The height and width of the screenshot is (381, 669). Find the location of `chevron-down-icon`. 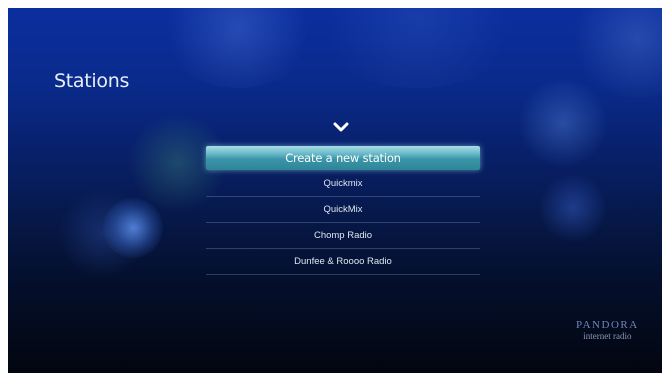

chevron-down-icon is located at coordinates (341, 127).